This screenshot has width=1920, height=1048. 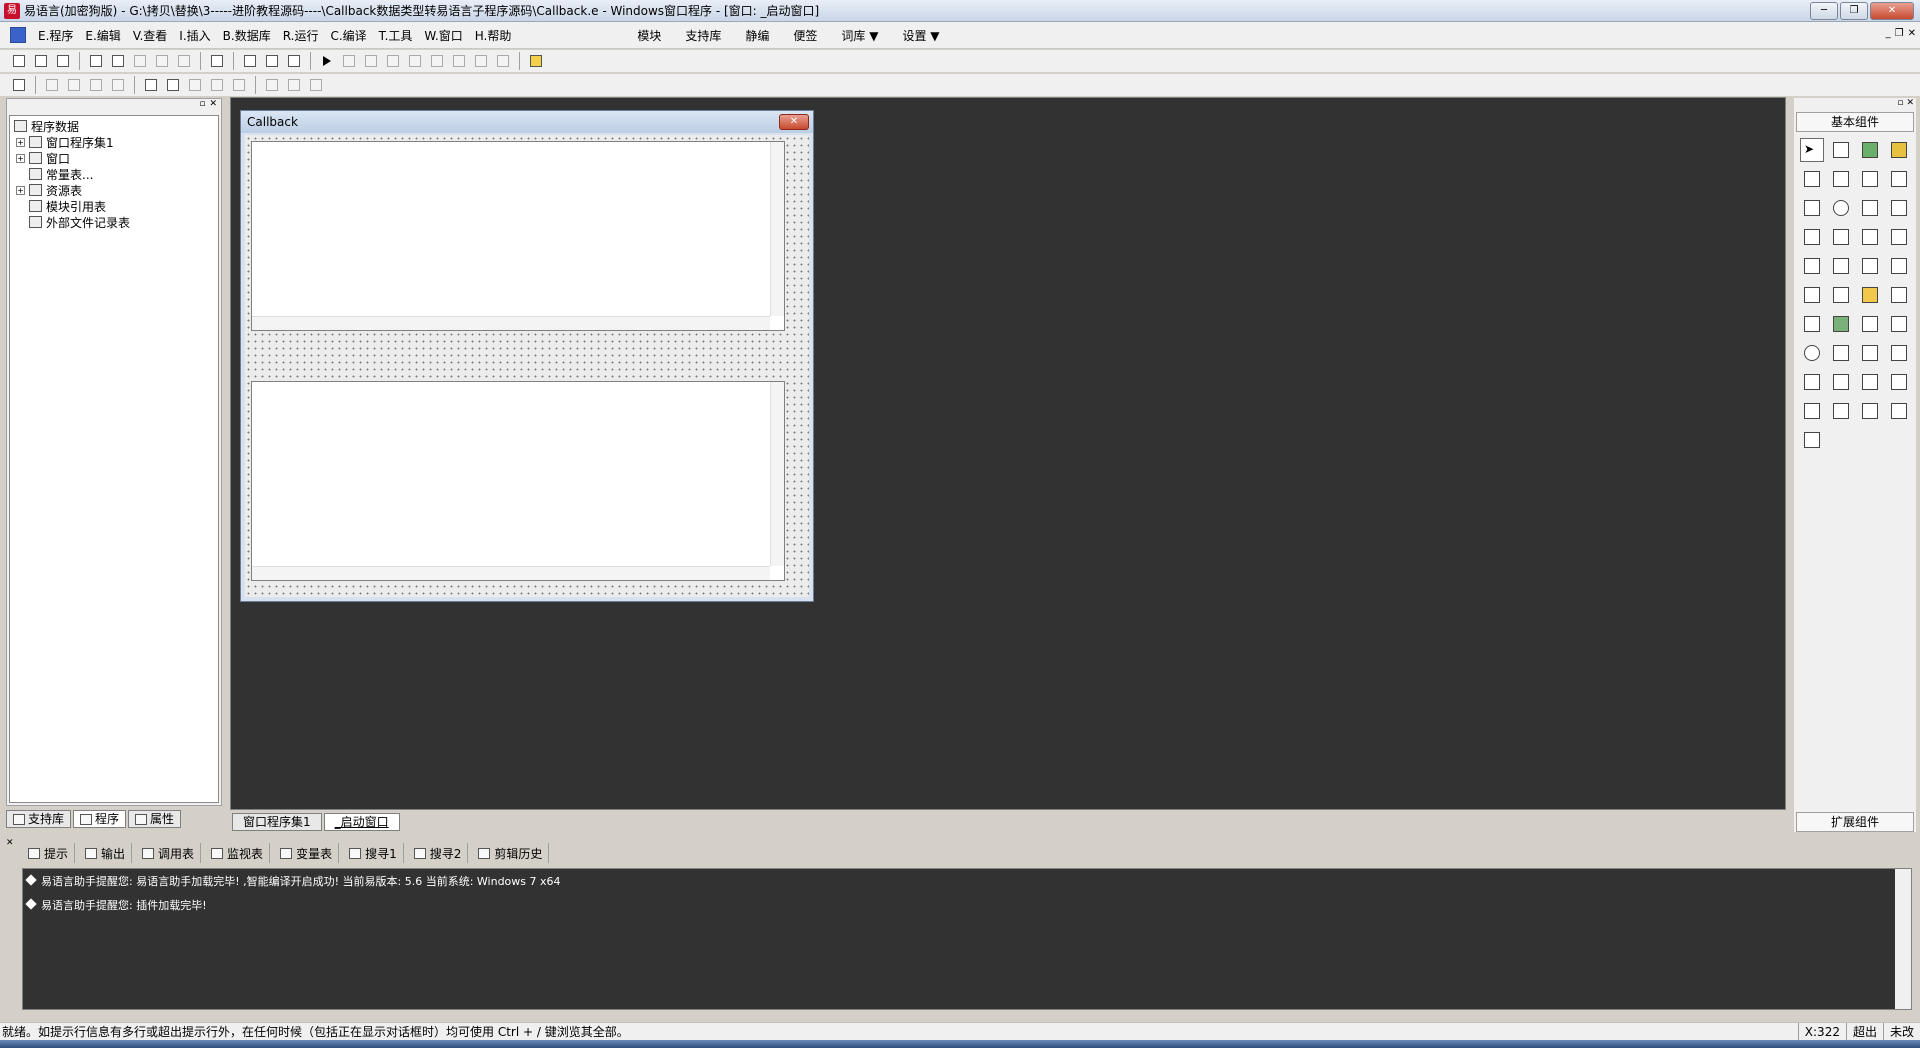 I want to click on tab-assembly: 窗口程序集1, so click(x=277, y=822).